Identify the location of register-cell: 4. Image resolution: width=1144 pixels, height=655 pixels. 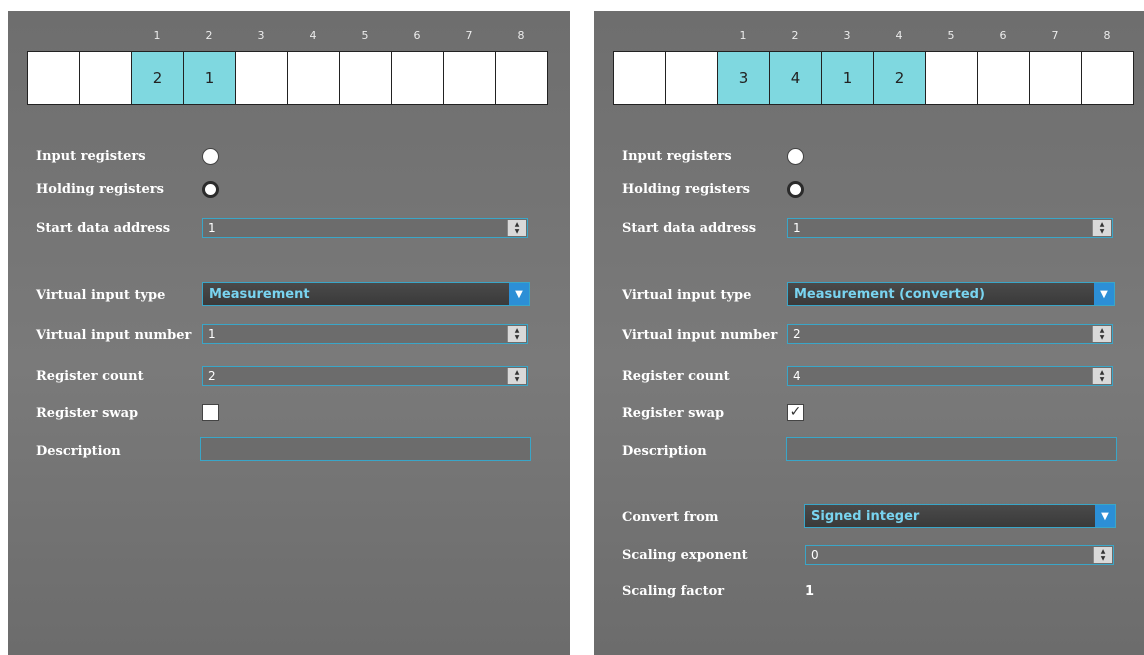
(796, 78).